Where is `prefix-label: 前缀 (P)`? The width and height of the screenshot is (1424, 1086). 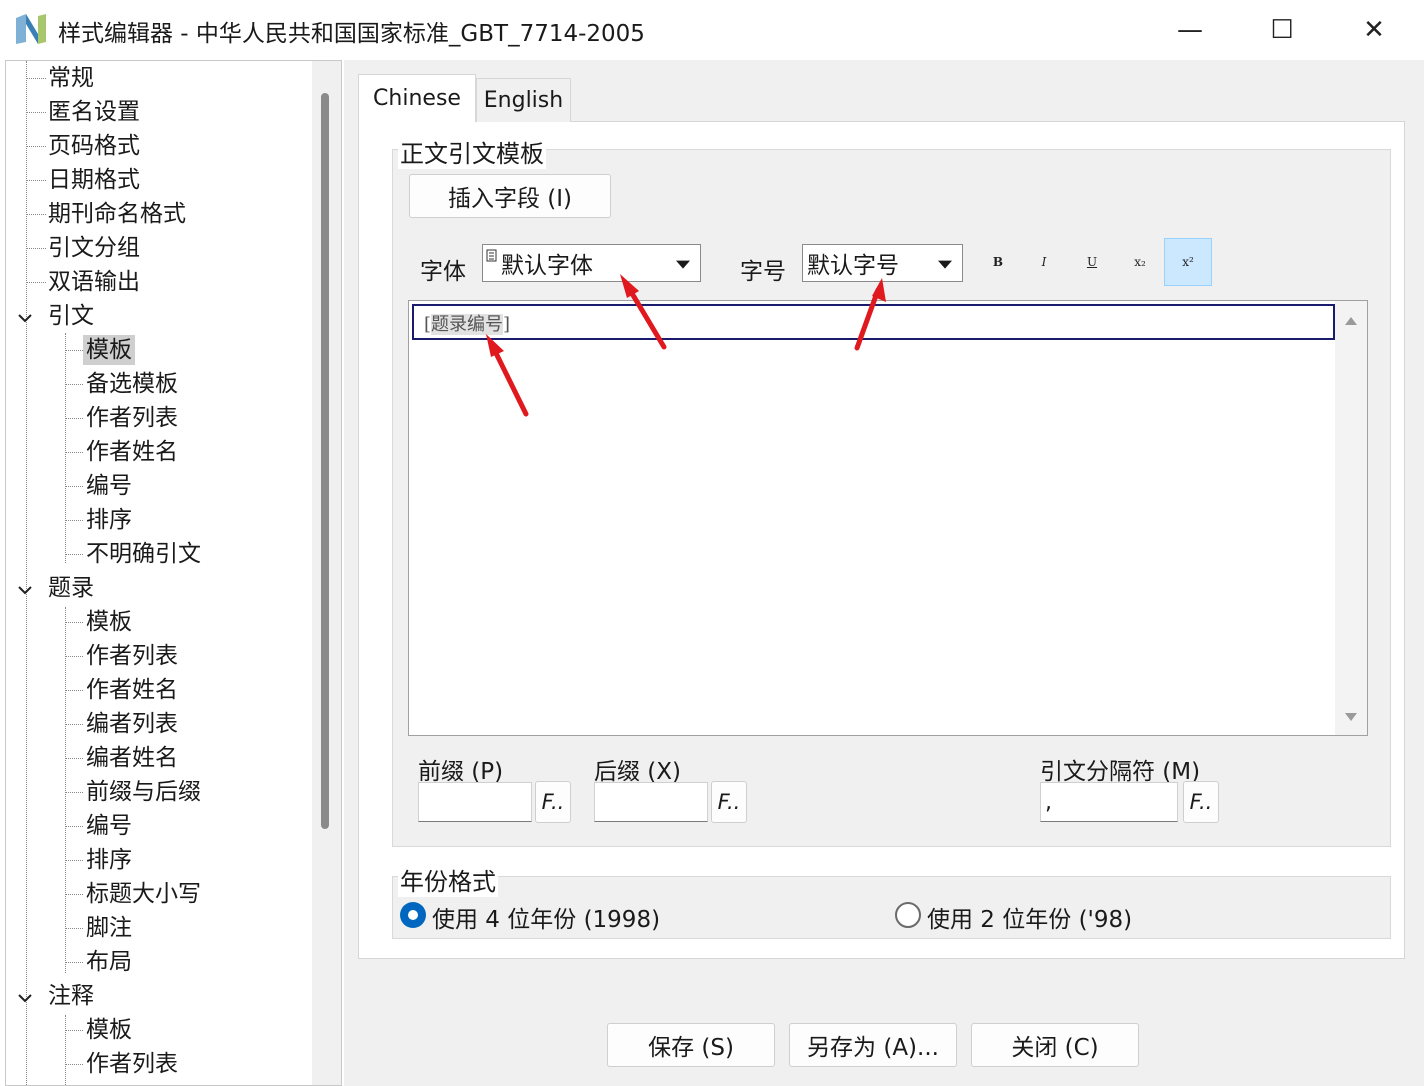
prefix-label: 前缀 (P) is located at coordinates (461, 772).